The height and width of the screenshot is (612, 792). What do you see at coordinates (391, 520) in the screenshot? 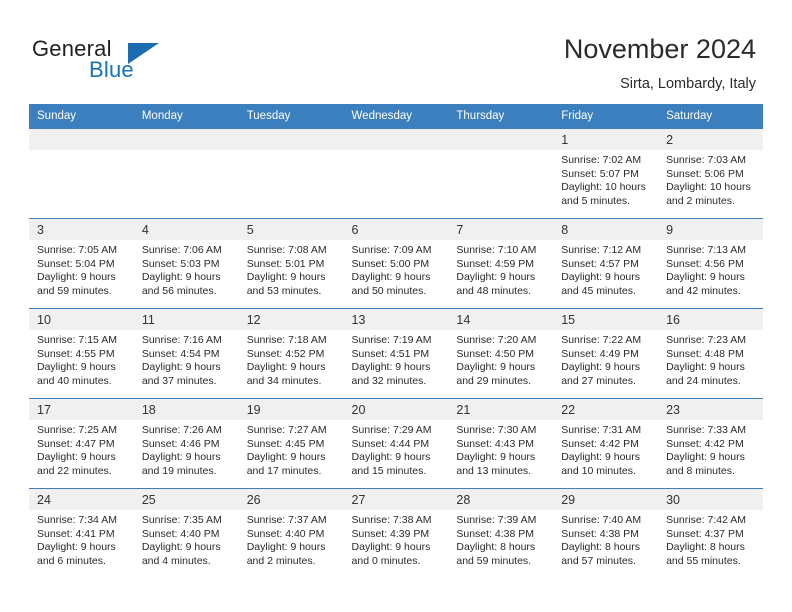
I see `sunrise-text: Sunrise: 7:38 AM` at bounding box center [391, 520].